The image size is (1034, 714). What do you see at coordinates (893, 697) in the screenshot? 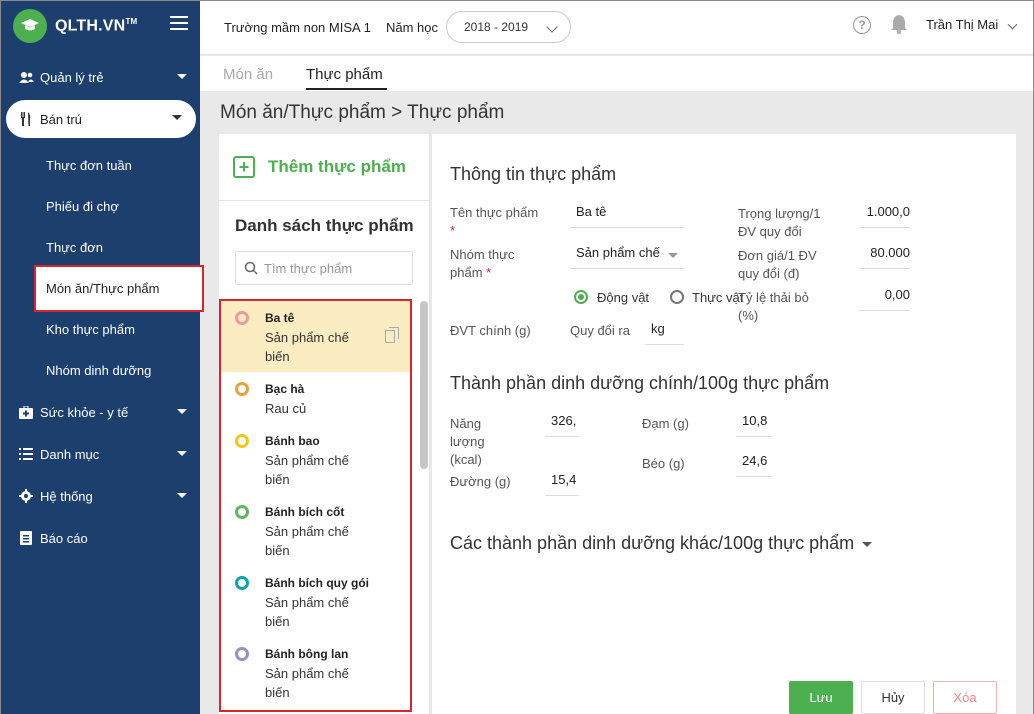
I see `cancel-button: Hủy` at bounding box center [893, 697].